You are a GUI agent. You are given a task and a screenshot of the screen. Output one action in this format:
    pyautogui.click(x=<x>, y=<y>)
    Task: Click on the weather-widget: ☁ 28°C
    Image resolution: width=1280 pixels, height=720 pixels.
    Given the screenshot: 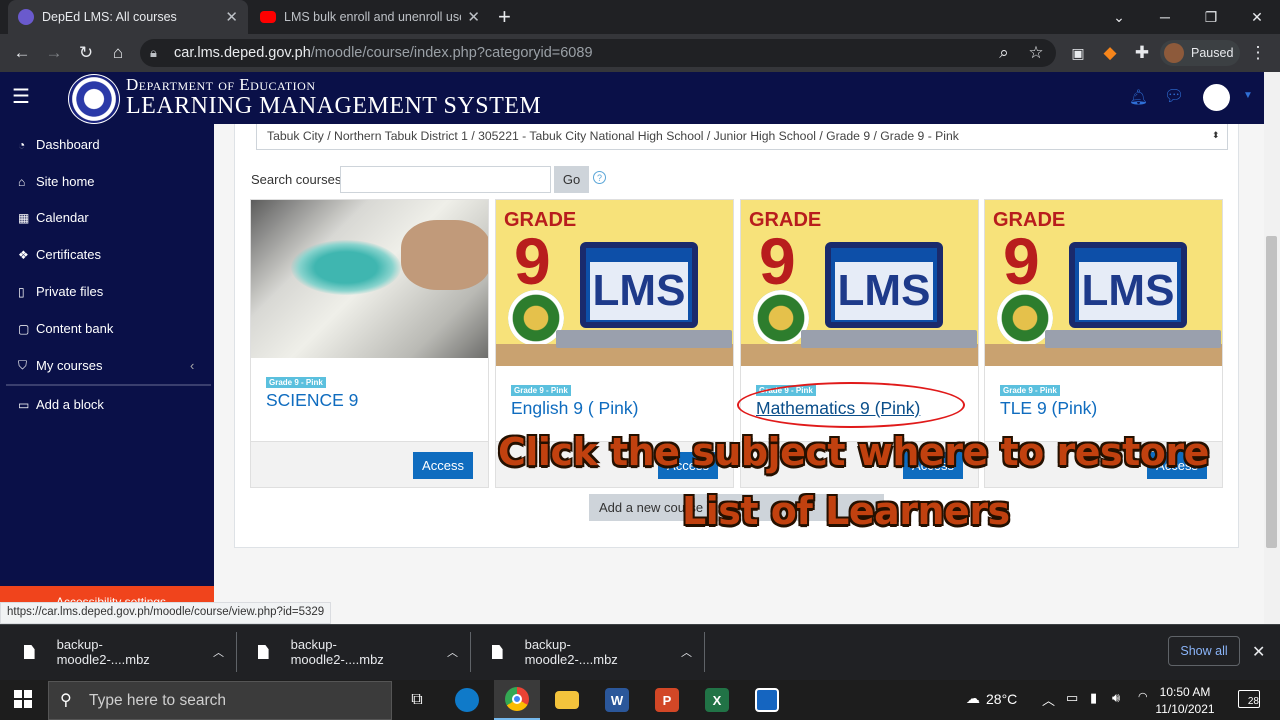 What is the action you would take?
    pyautogui.click(x=991, y=698)
    